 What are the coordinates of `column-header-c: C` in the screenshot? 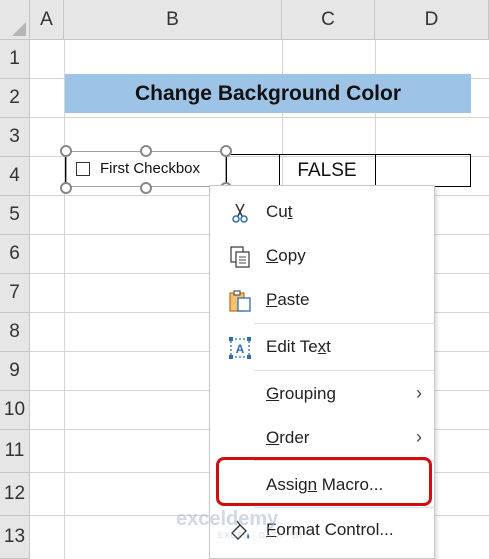 It's located at (328, 20).